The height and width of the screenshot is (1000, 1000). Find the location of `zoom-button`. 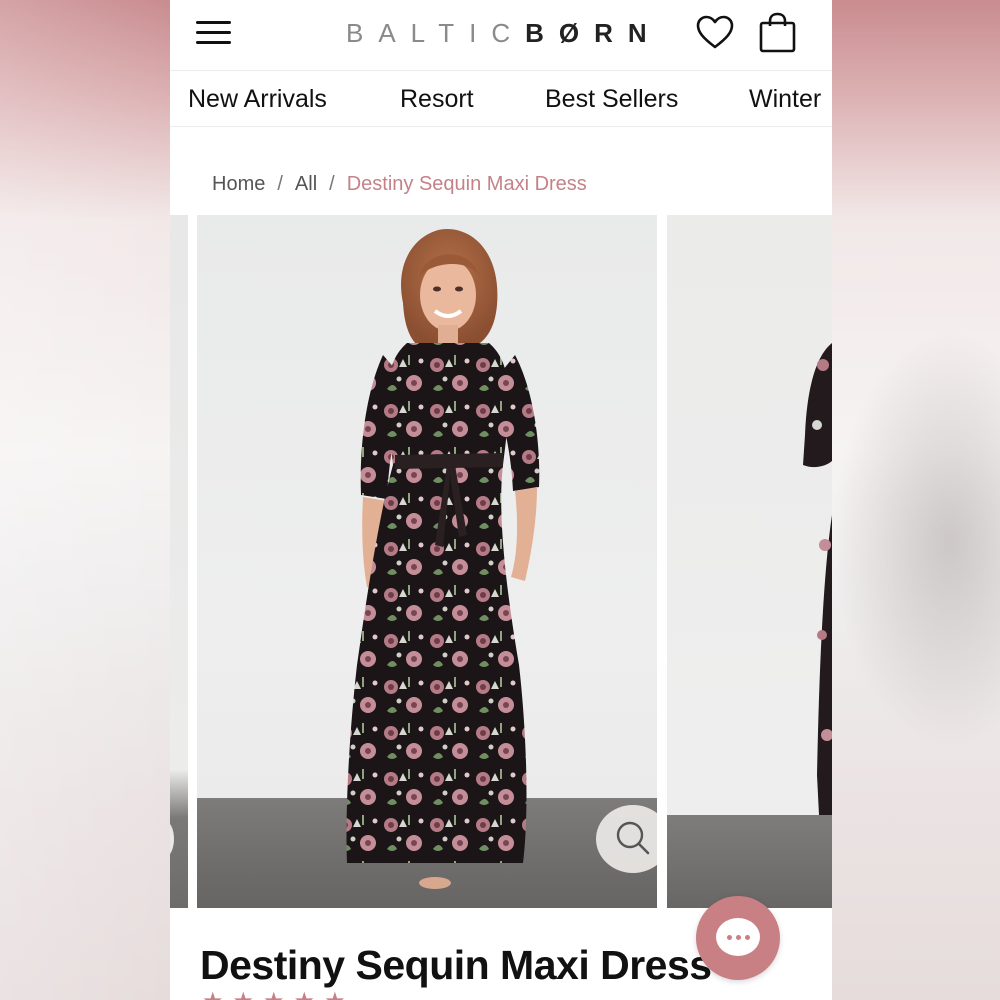

zoom-button is located at coordinates (626, 839).